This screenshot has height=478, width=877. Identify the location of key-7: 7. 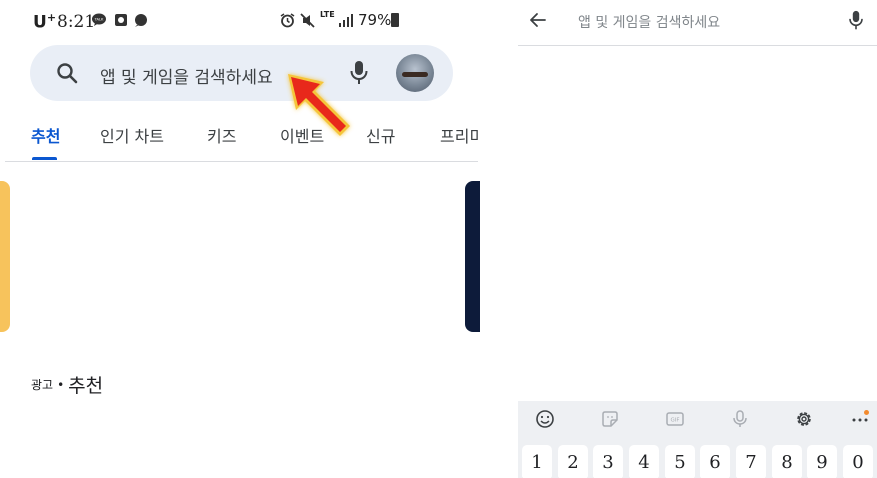
(751, 461).